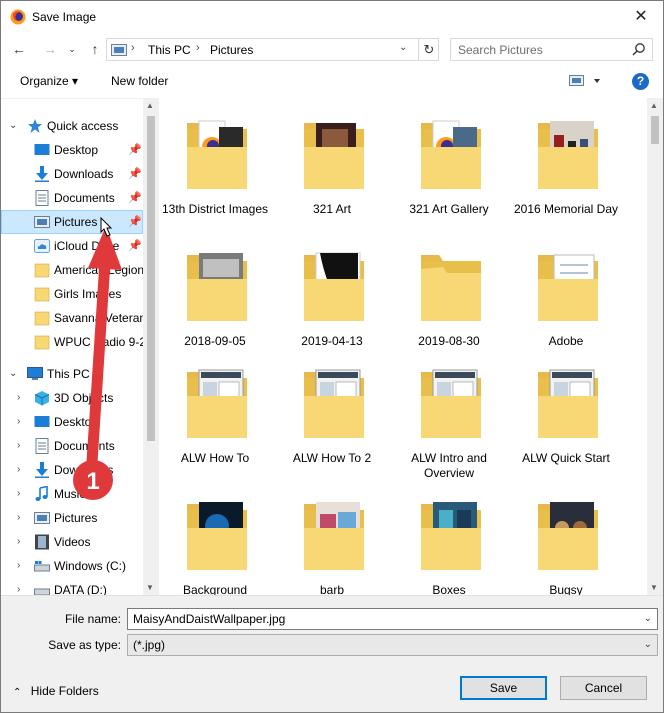 This screenshot has height=713, width=664. Describe the element at coordinates (332, 160) in the screenshot. I see `folder-item: 321 Art` at that location.